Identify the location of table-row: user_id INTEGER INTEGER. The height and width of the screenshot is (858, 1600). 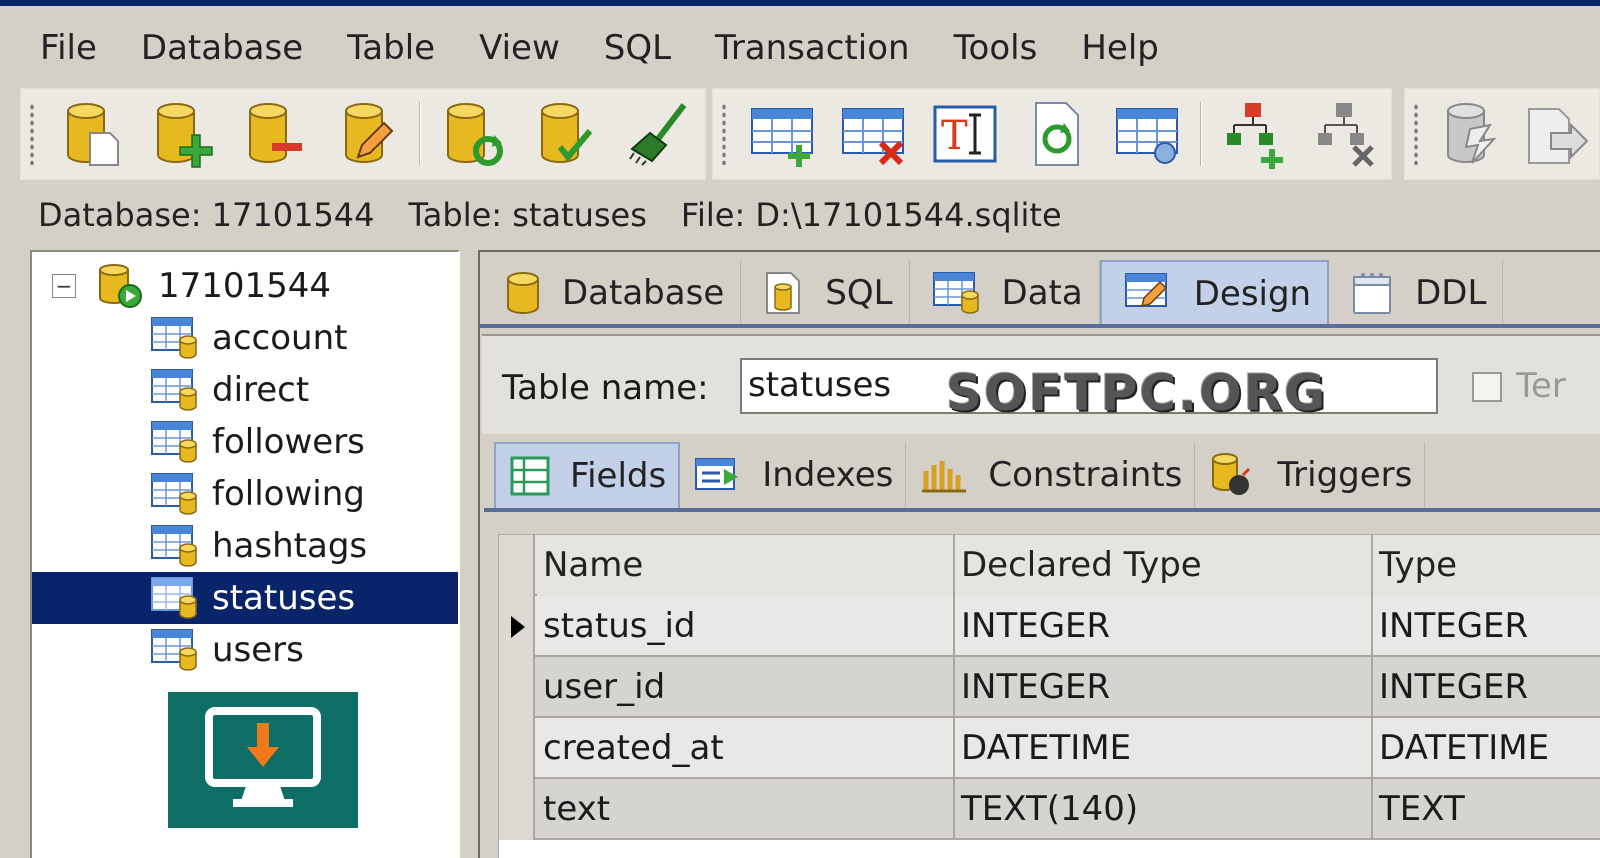
(1049, 687).